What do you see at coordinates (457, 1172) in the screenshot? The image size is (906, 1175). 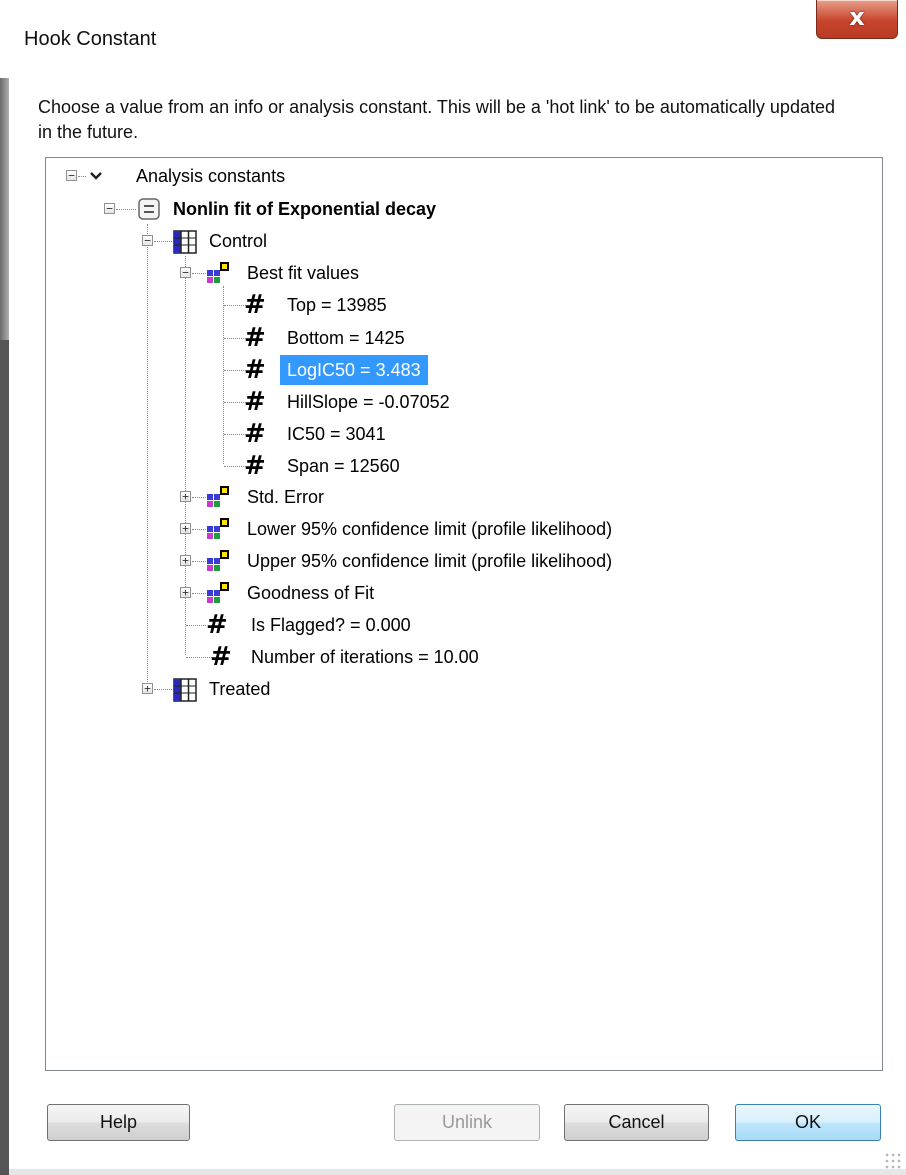 I see `window-bottom-border` at bounding box center [457, 1172].